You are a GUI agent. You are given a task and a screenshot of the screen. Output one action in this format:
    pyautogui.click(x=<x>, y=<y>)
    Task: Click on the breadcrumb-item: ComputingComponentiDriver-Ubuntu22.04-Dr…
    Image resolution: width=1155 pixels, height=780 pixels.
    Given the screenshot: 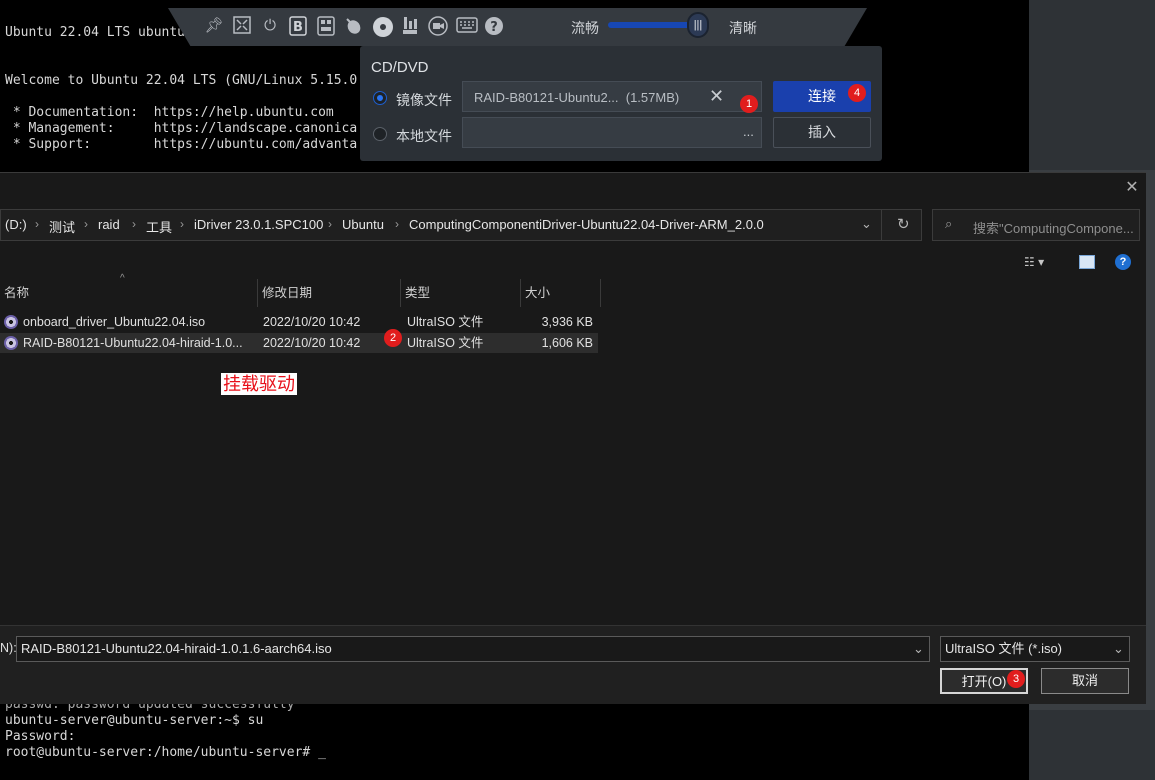 What is the action you would take?
    pyautogui.click(x=586, y=224)
    